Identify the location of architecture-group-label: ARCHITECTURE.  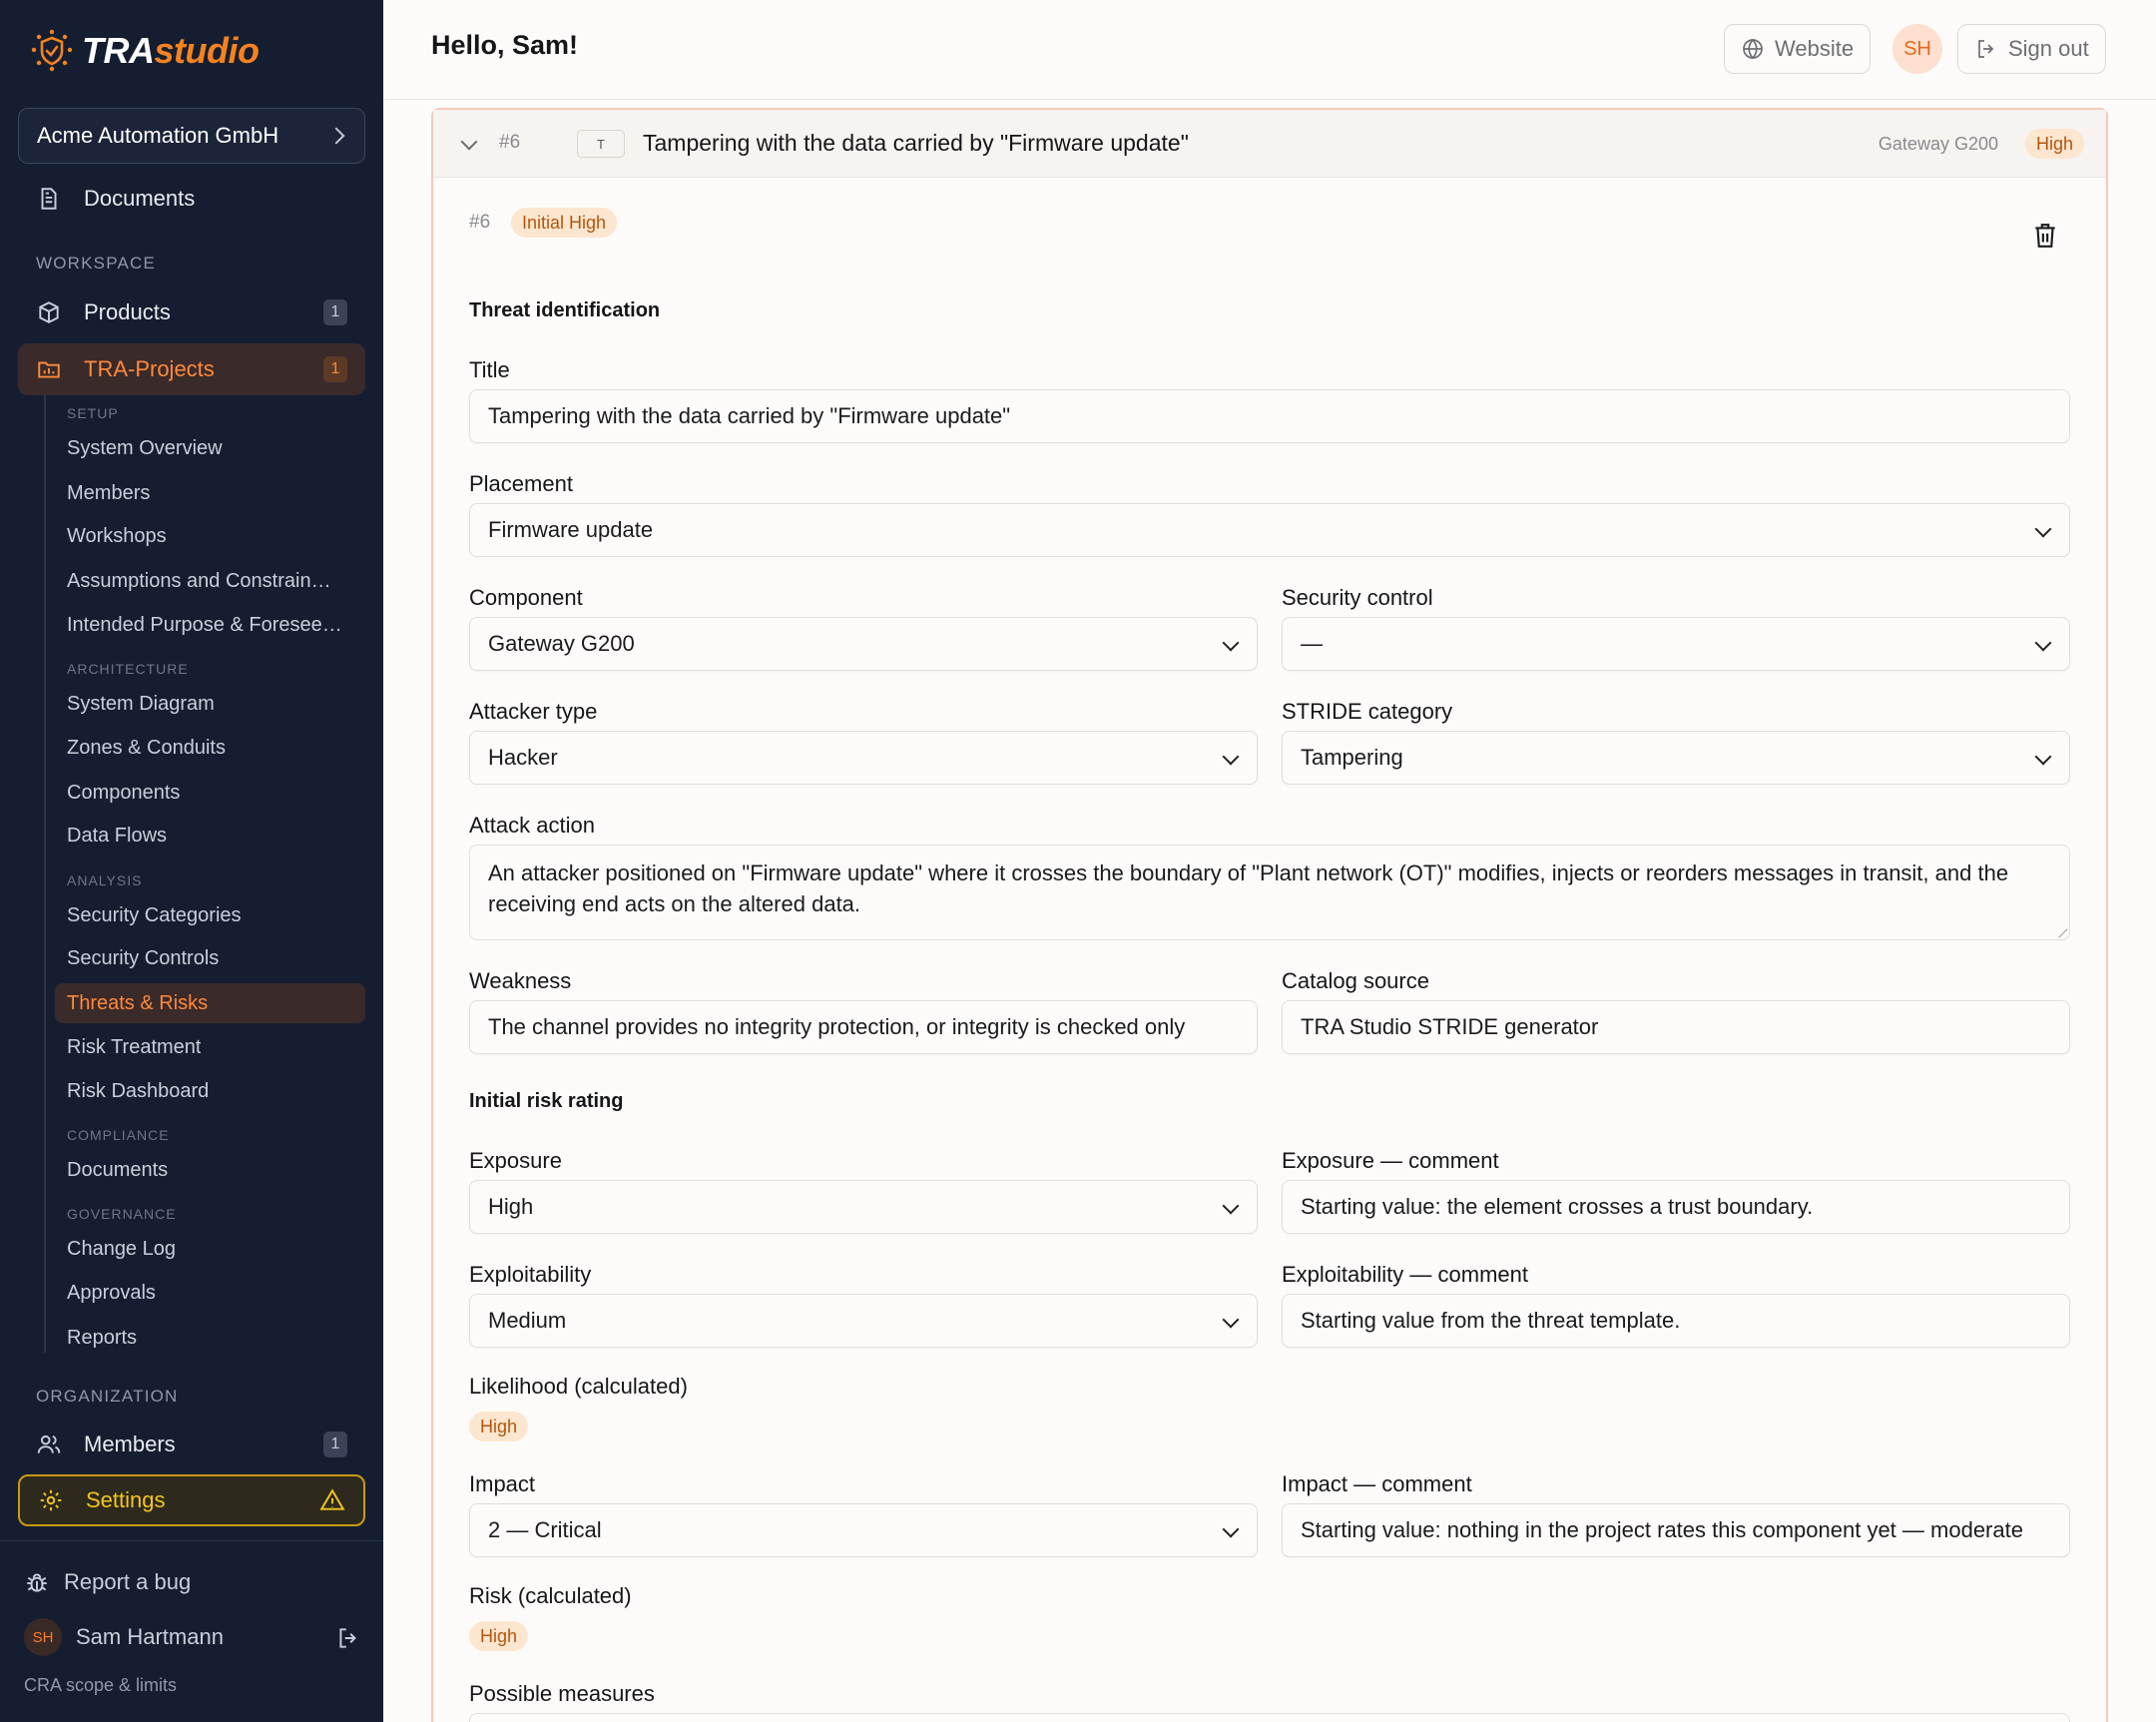
(128, 669).